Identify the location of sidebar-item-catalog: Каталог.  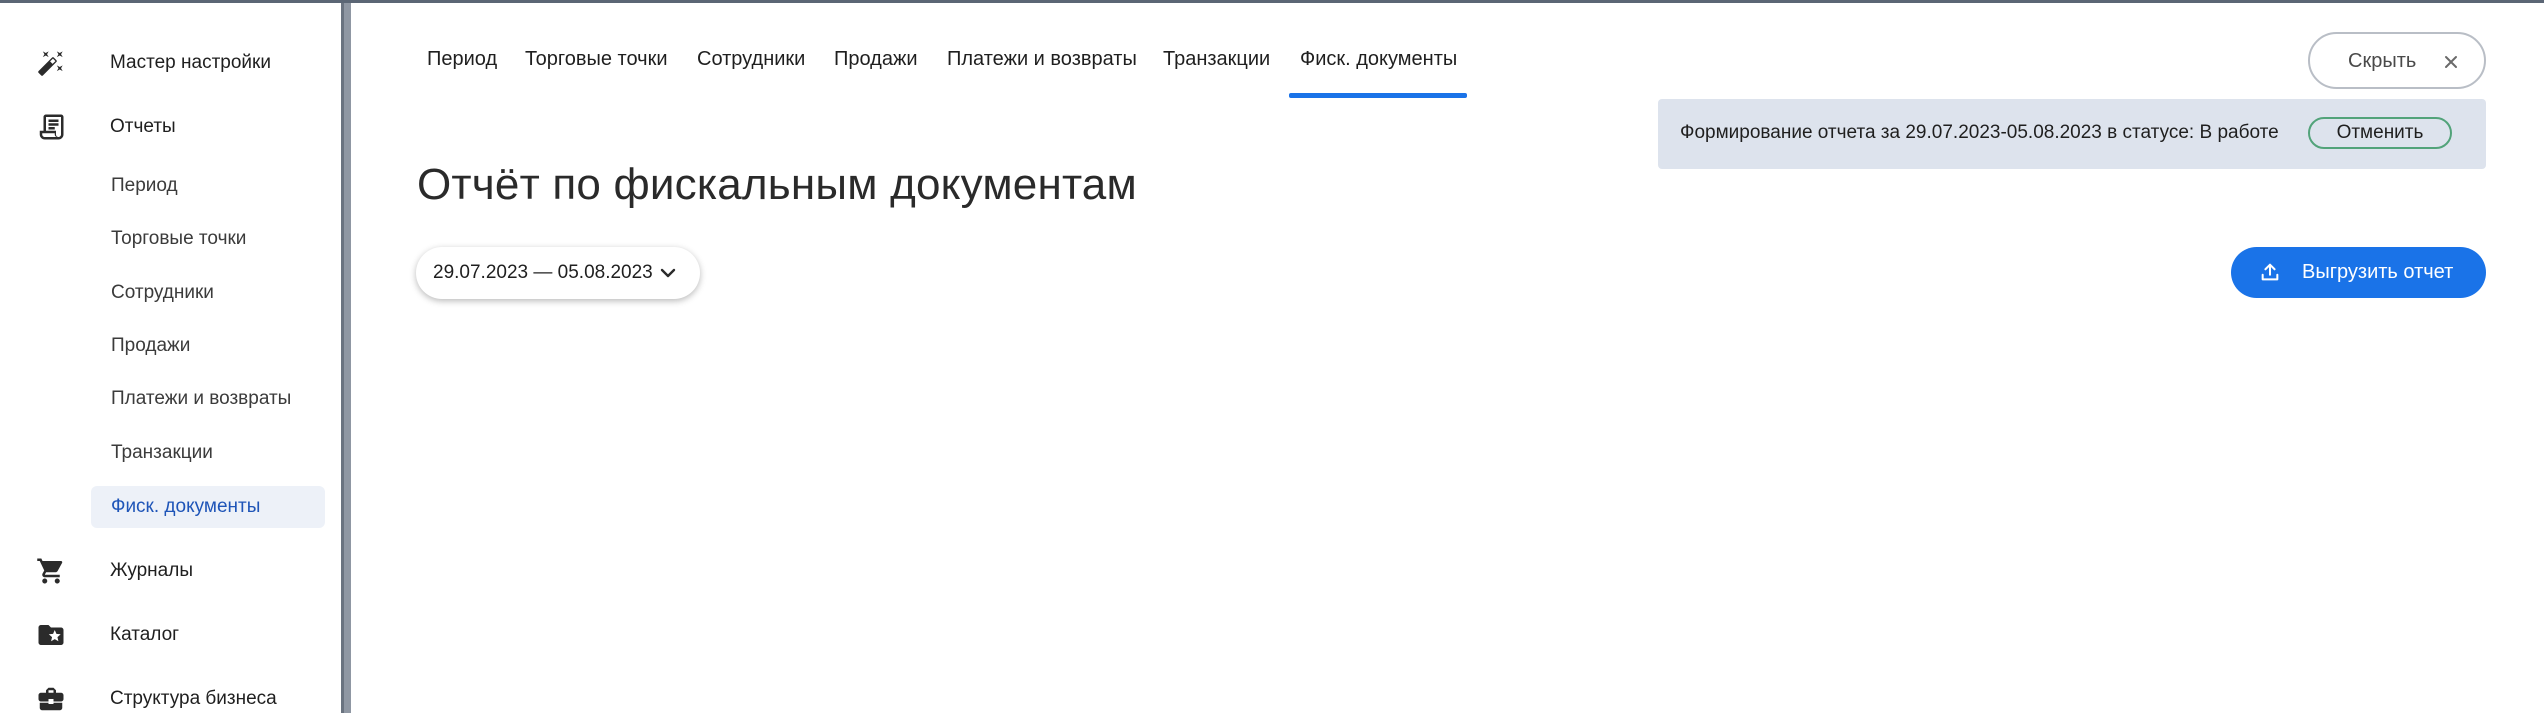
(170, 635).